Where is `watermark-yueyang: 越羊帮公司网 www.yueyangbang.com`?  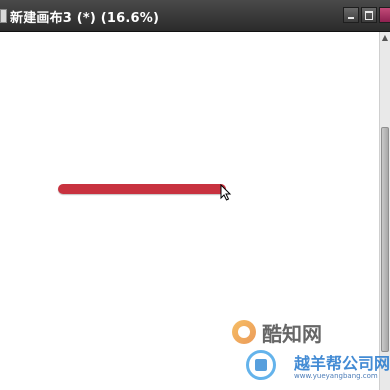
watermark-yueyang: 越羊帮公司网 www.yueyangbang.com is located at coordinates (311, 368).